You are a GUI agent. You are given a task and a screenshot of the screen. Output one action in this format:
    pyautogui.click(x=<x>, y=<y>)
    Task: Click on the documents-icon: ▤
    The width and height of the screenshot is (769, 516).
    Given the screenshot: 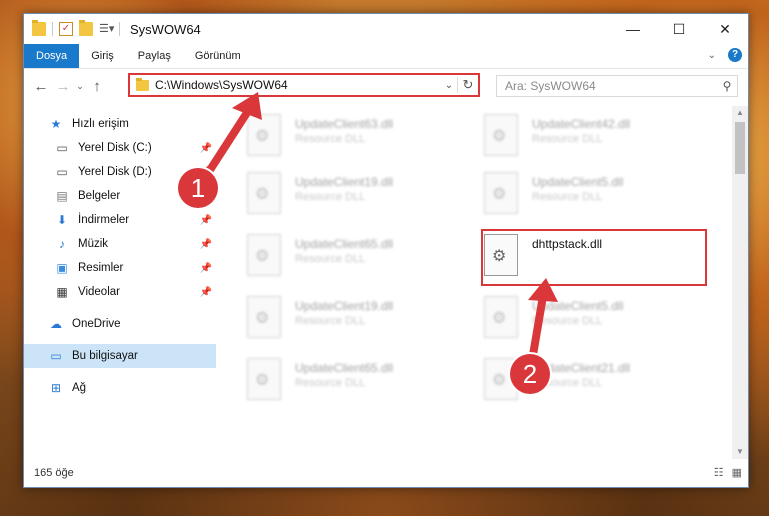 What is the action you would take?
    pyautogui.click(x=62, y=196)
    